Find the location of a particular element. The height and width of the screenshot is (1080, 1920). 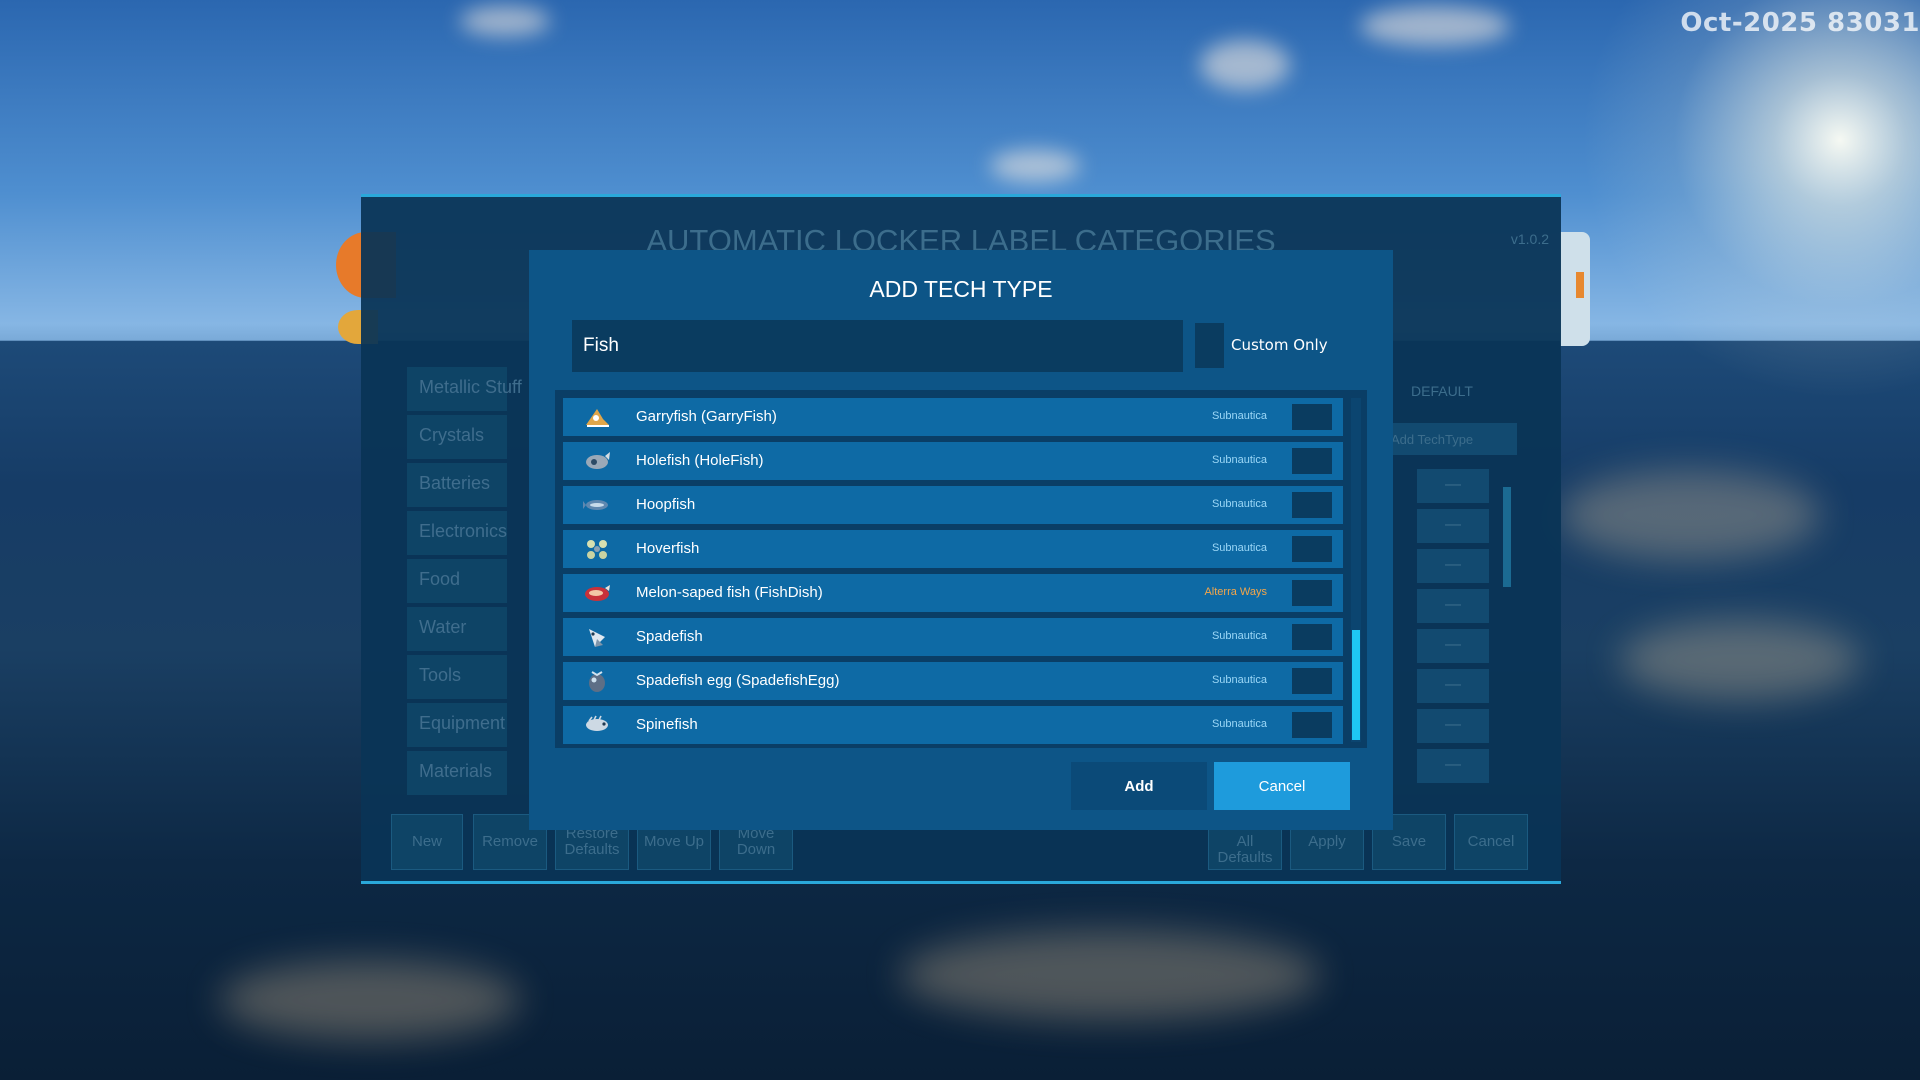

version-label: v1.0.2 is located at coordinates (1529, 239).